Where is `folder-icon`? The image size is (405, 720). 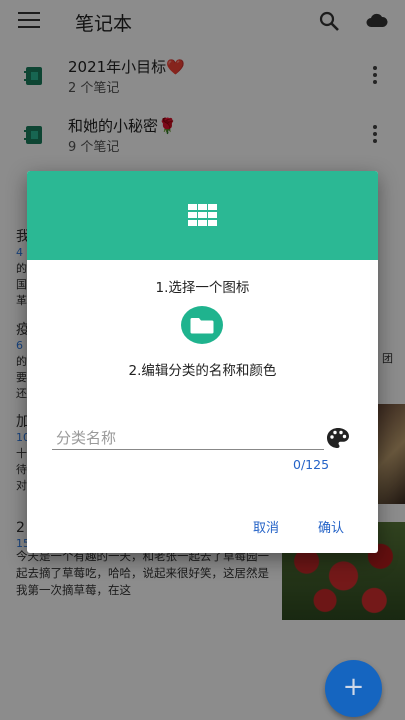 folder-icon is located at coordinates (202, 326).